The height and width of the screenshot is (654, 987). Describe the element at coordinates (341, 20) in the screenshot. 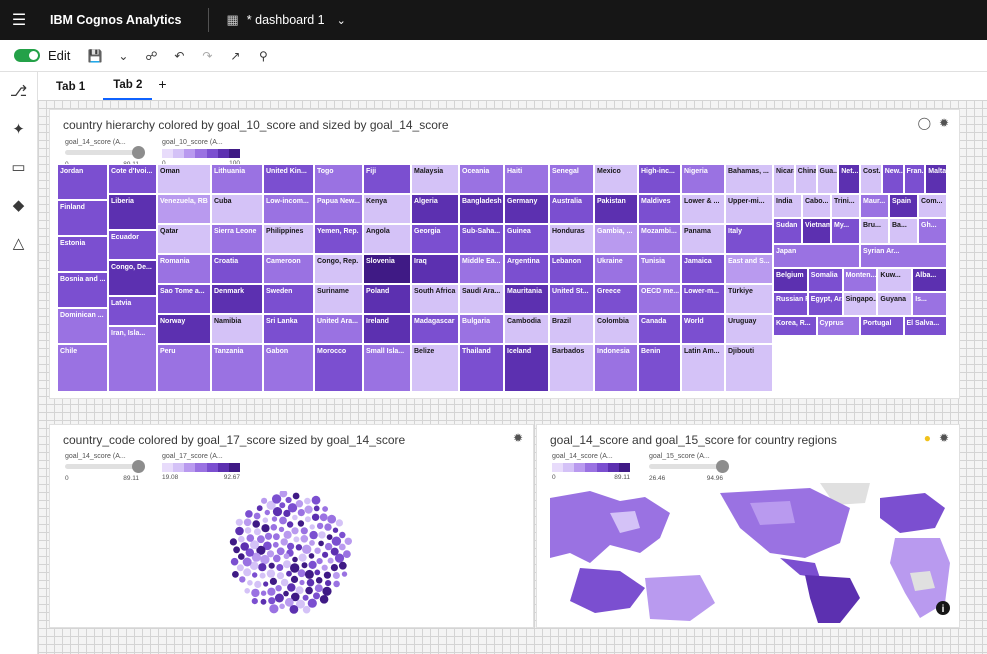

I see `chevron-down-icon: ⌄` at that location.